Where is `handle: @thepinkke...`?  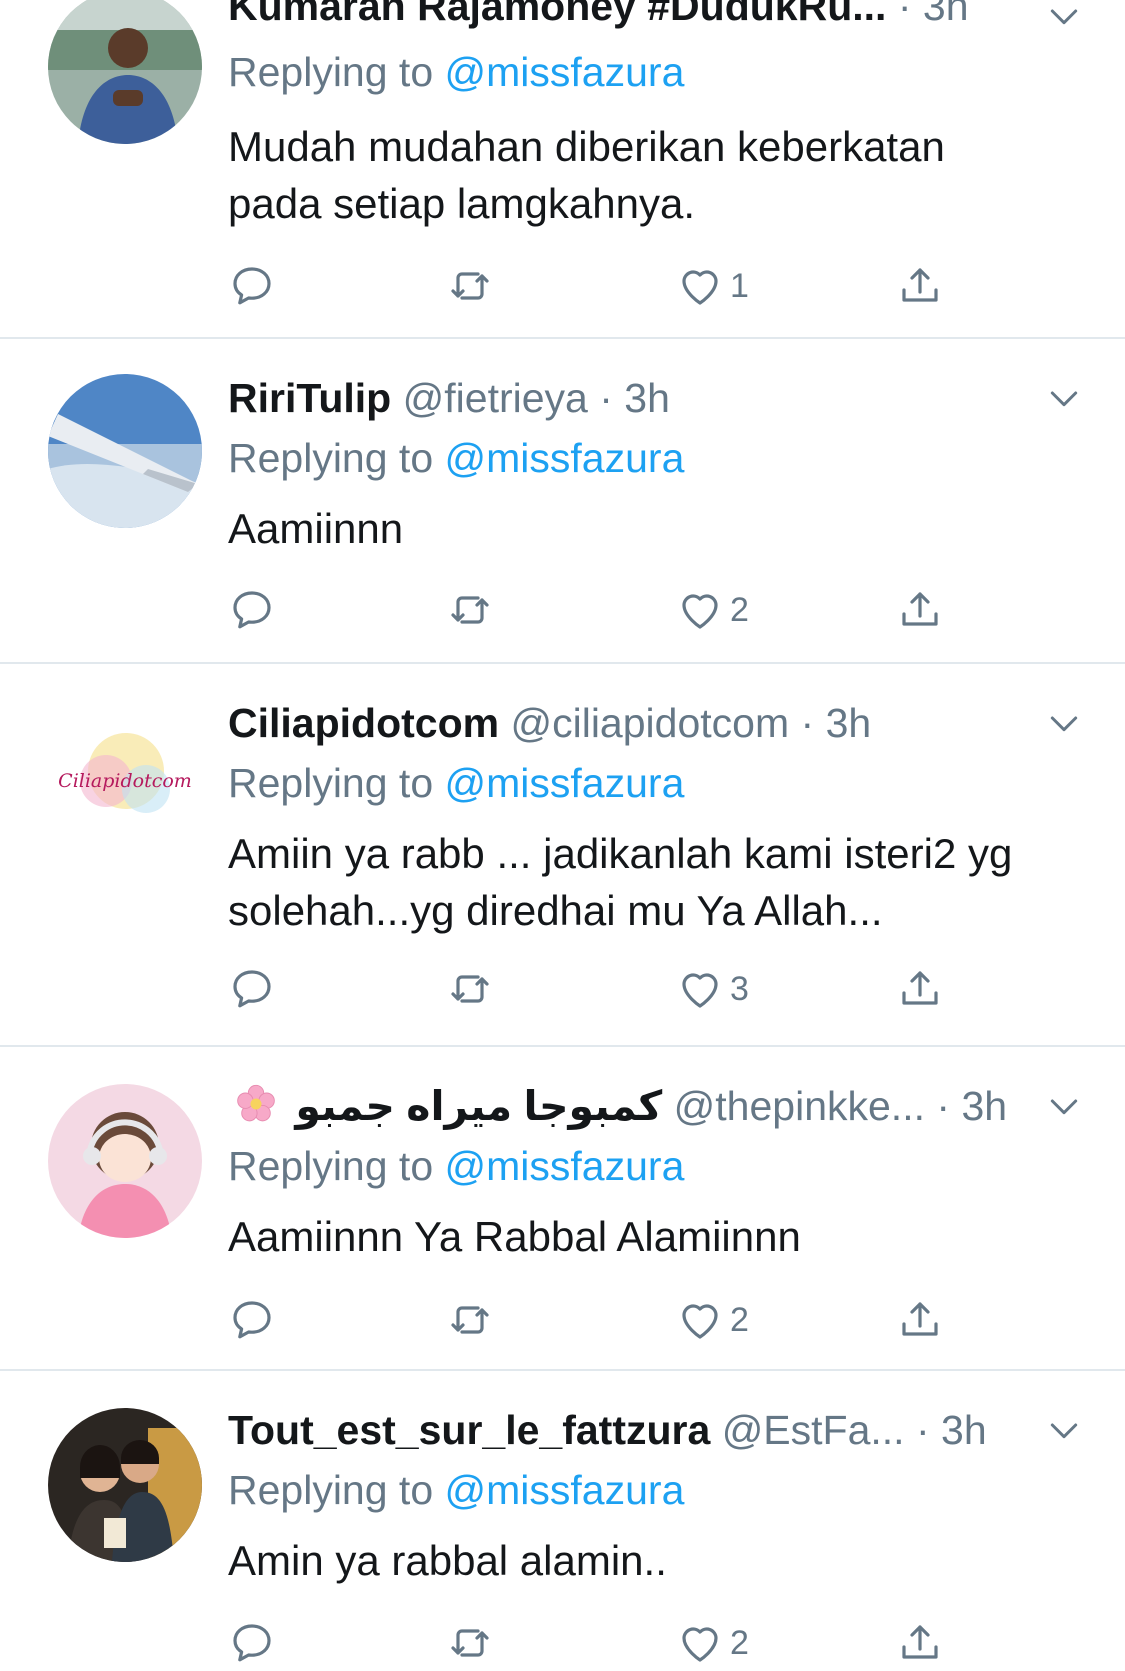 handle: @thepinkke... is located at coordinates (799, 1106).